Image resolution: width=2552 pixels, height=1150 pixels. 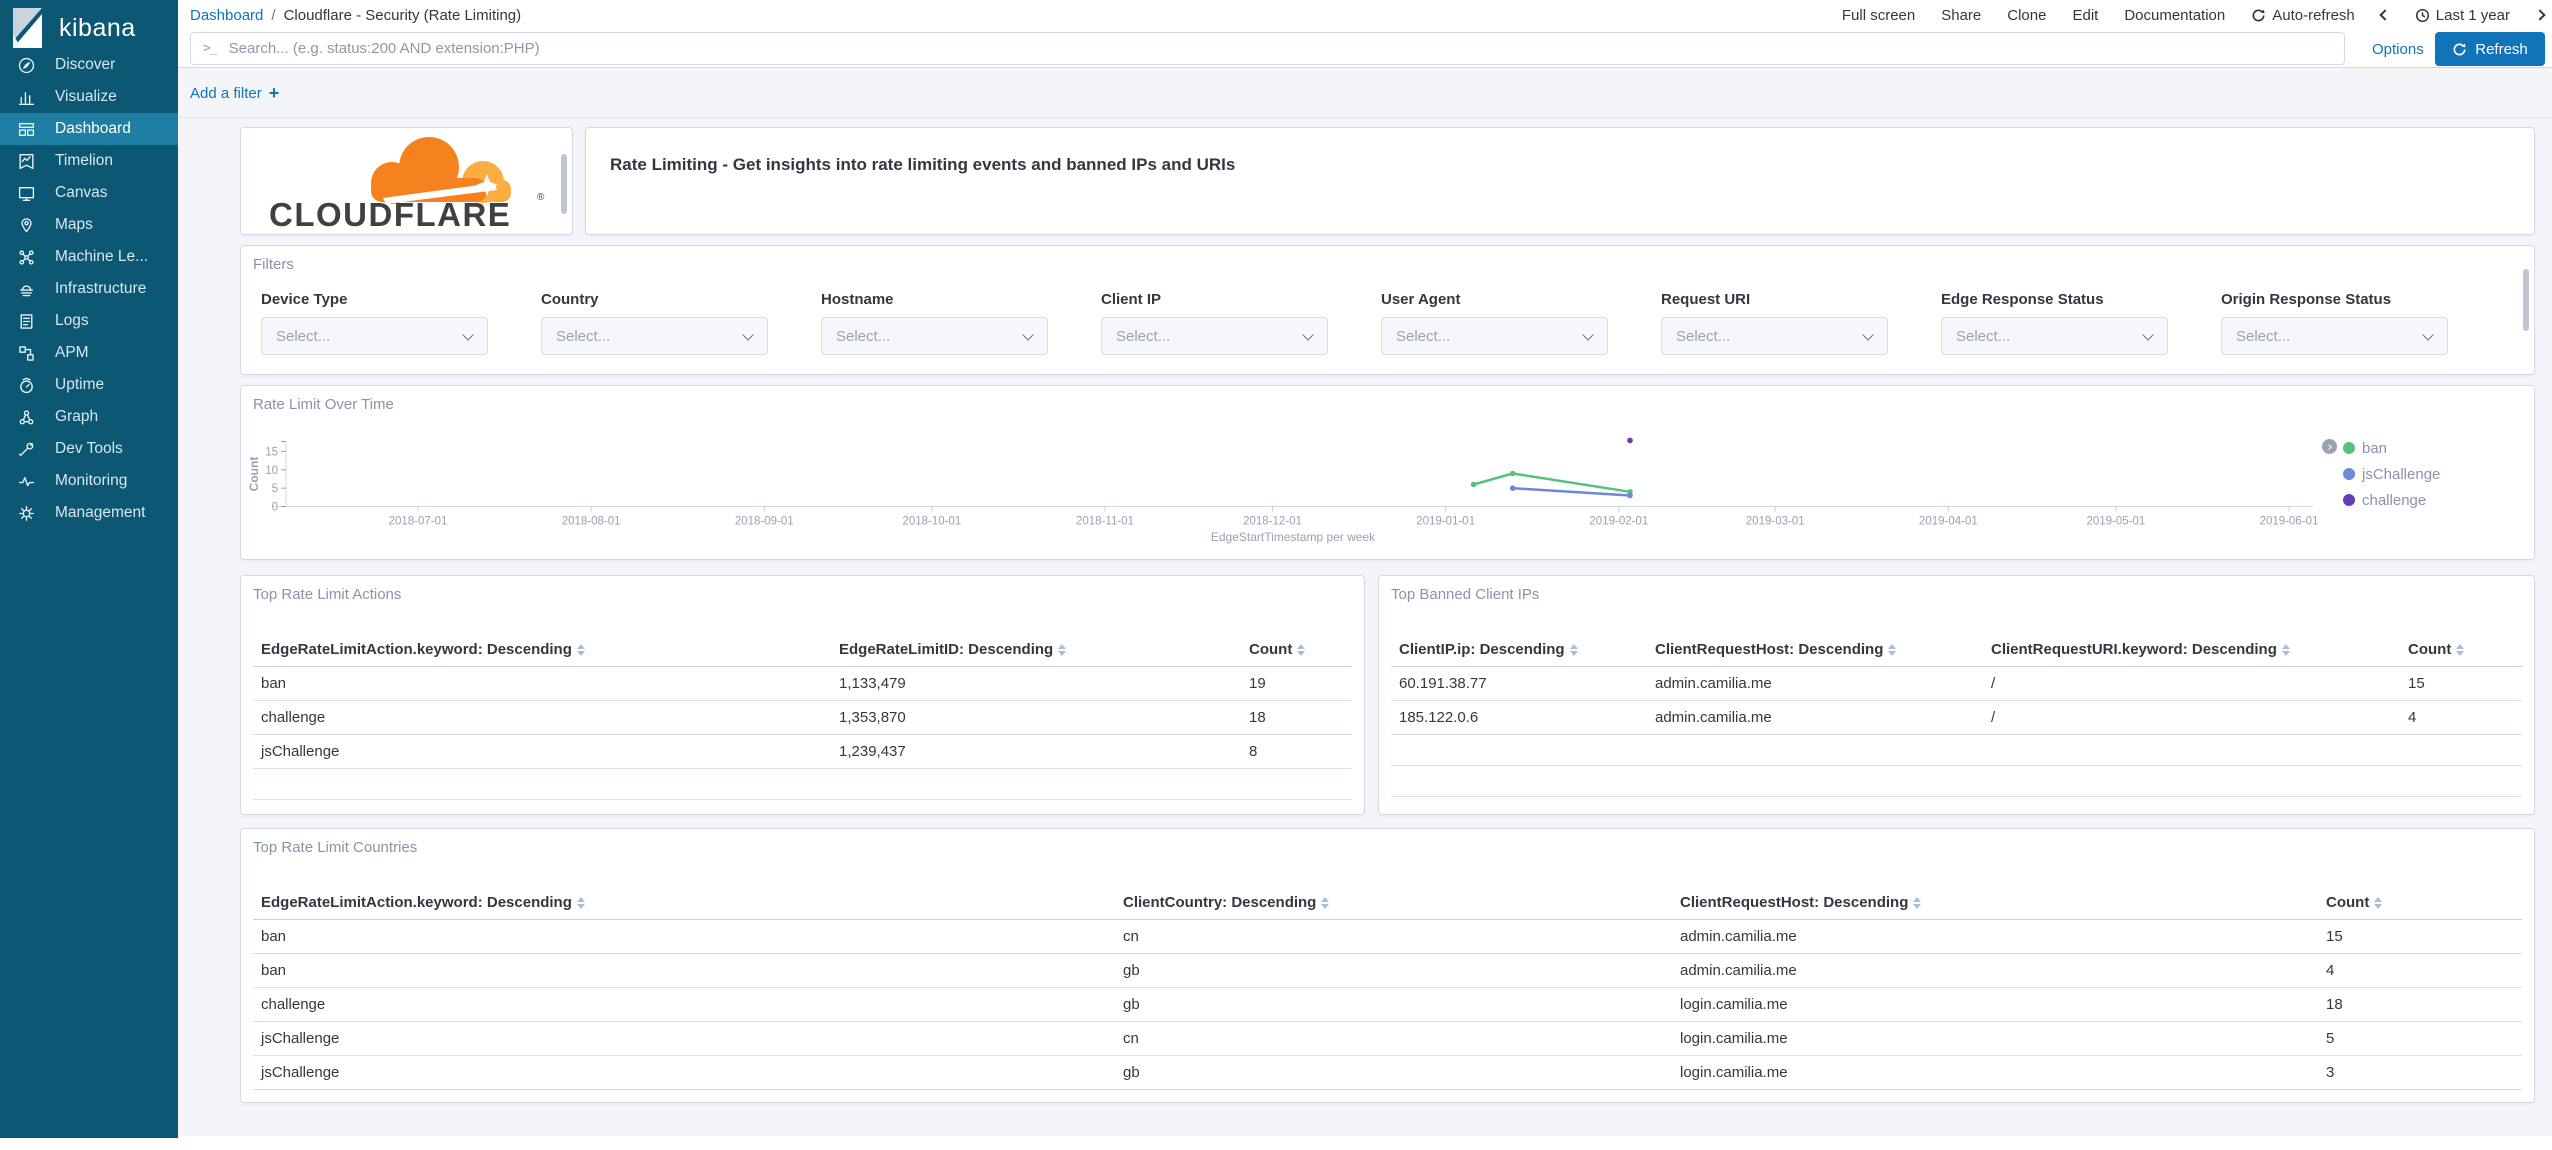 What do you see at coordinates (1465, 594) in the screenshot?
I see `panel-title: Top Banned Client IPs` at bounding box center [1465, 594].